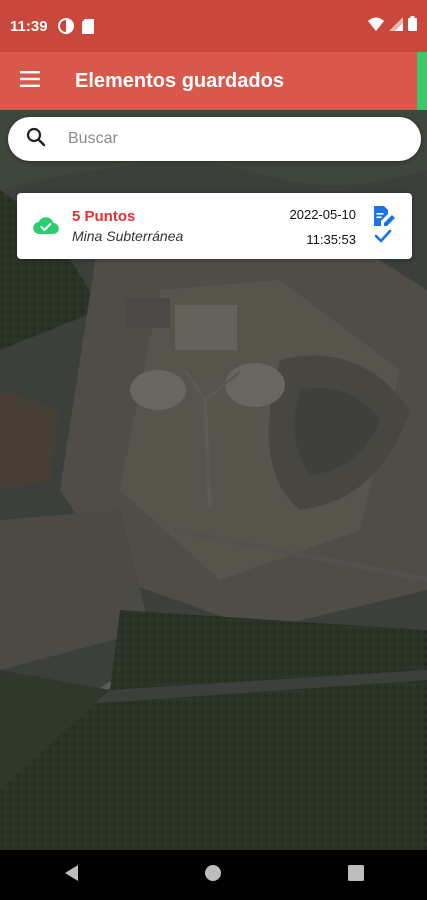 Image resolution: width=427 pixels, height=900 pixels. I want to click on page-title: Elementos guardados, so click(179, 80).